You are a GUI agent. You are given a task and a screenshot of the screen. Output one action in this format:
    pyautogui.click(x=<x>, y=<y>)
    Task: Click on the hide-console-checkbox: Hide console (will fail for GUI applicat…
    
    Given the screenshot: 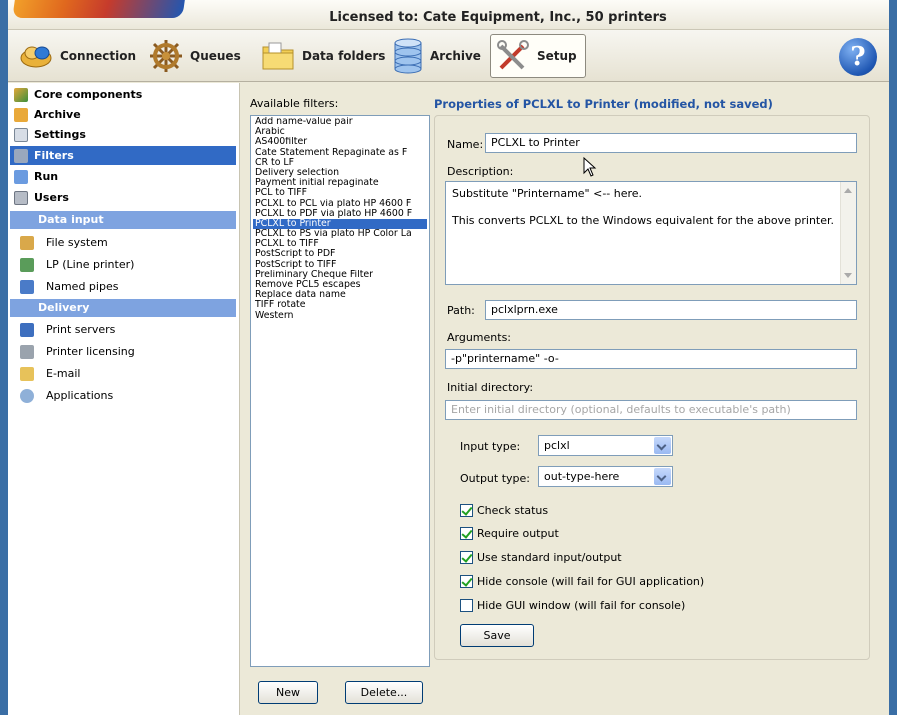 What is the action you would take?
    pyautogui.click(x=582, y=581)
    